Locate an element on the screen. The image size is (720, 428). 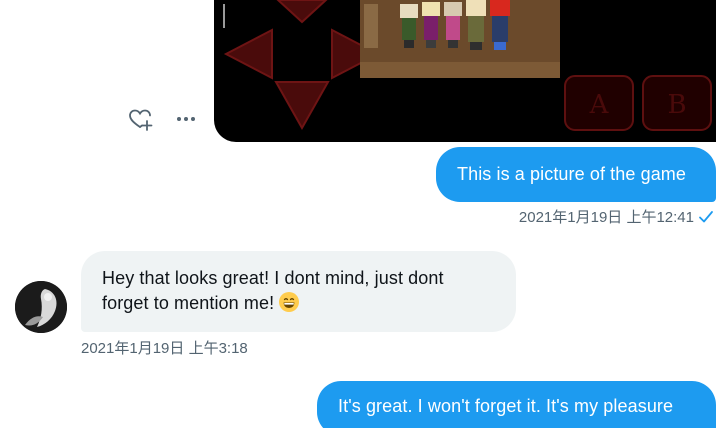
sender-avatar is located at coordinates (41, 307).